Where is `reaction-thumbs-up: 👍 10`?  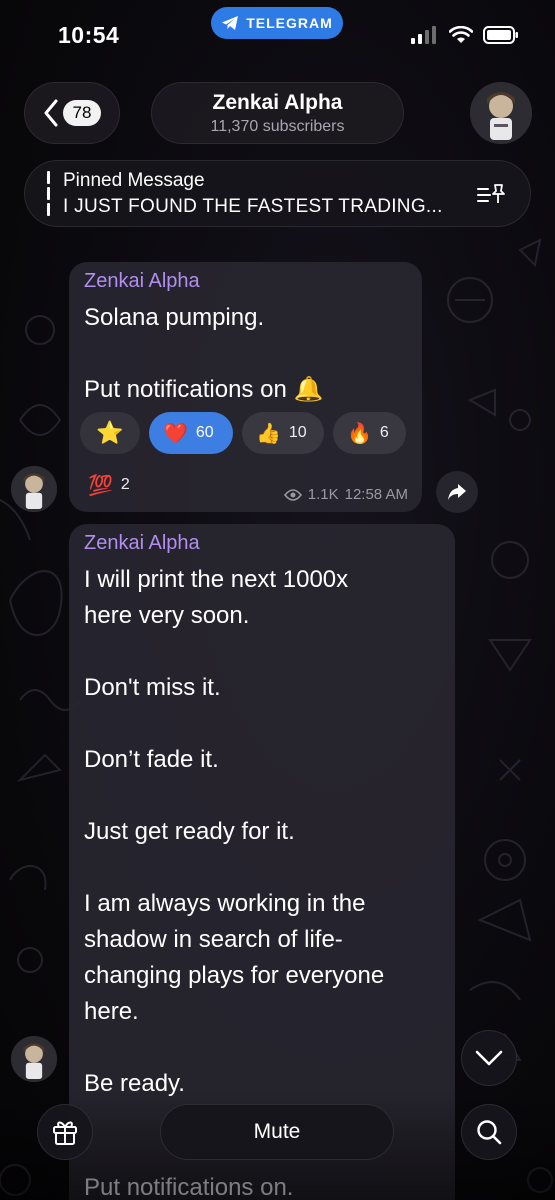 reaction-thumbs-up: 👍 10 is located at coordinates (283, 433).